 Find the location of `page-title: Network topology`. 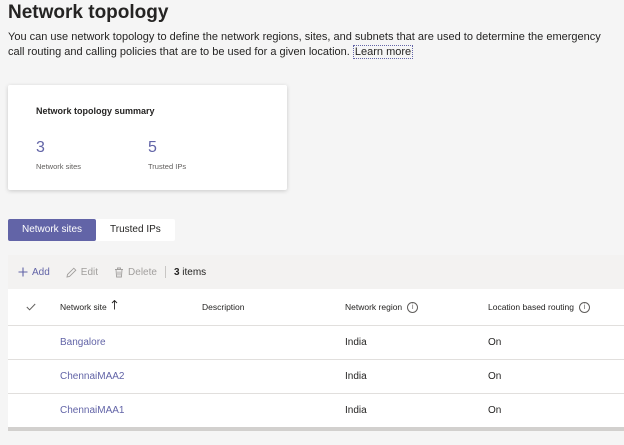

page-title: Network topology is located at coordinates (88, 12).